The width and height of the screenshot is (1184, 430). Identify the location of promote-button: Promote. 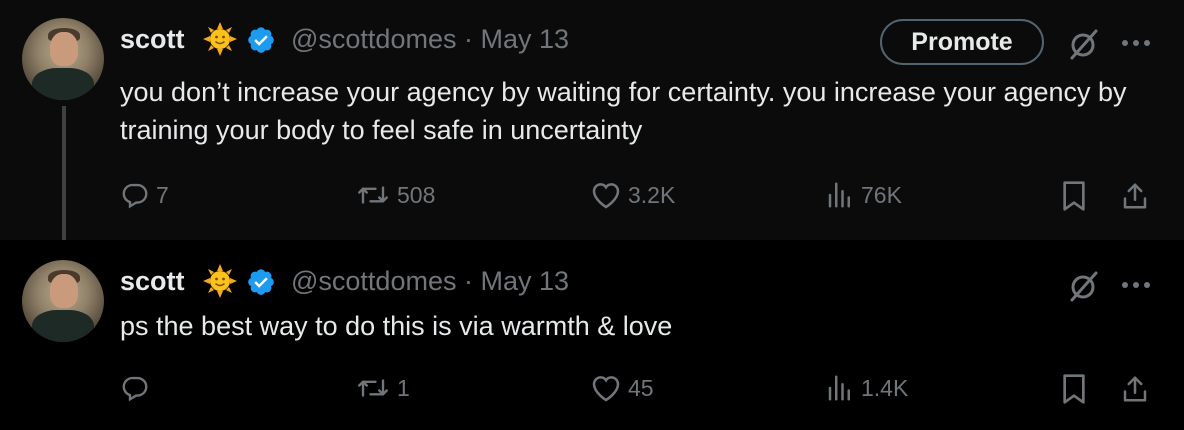
(962, 42).